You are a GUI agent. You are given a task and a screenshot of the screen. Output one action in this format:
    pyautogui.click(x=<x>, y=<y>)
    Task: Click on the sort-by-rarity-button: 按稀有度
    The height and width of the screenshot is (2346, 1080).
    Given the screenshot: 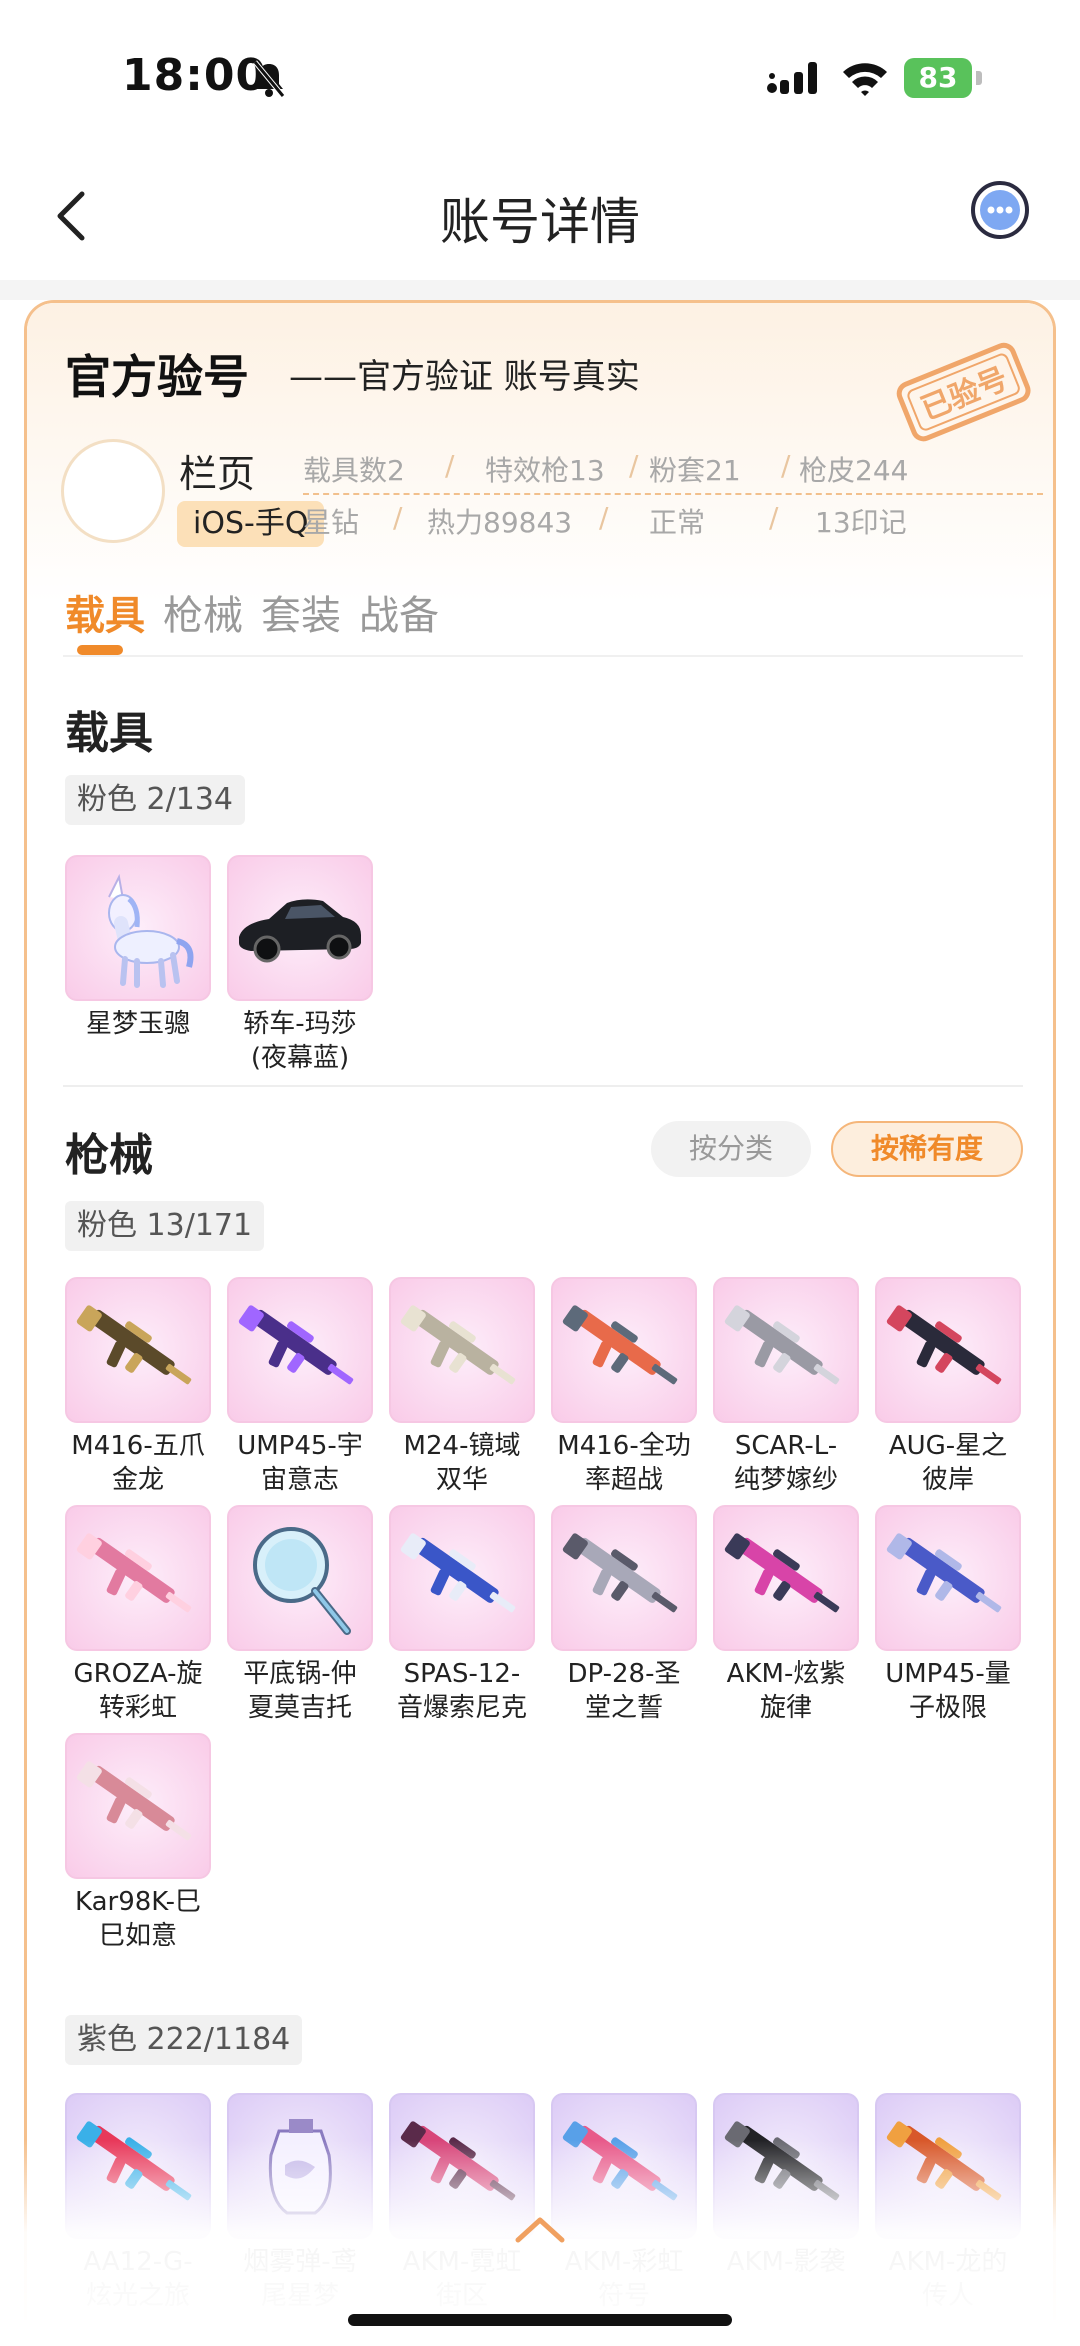 What is the action you would take?
    pyautogui.click(x=927, y=1149)
    